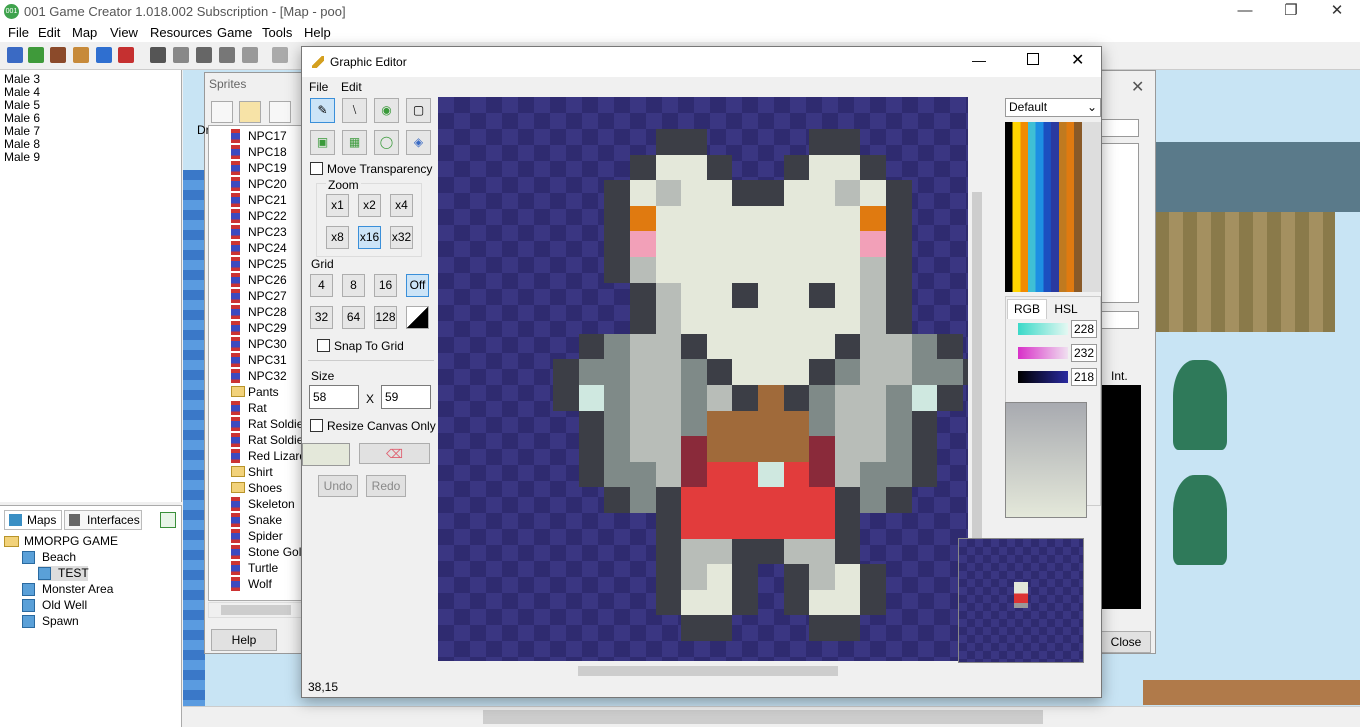 Image resolution: width=1360 pixels, height=727 pixels. I want to click on sprite-item: Turtle, so click(267, 568).